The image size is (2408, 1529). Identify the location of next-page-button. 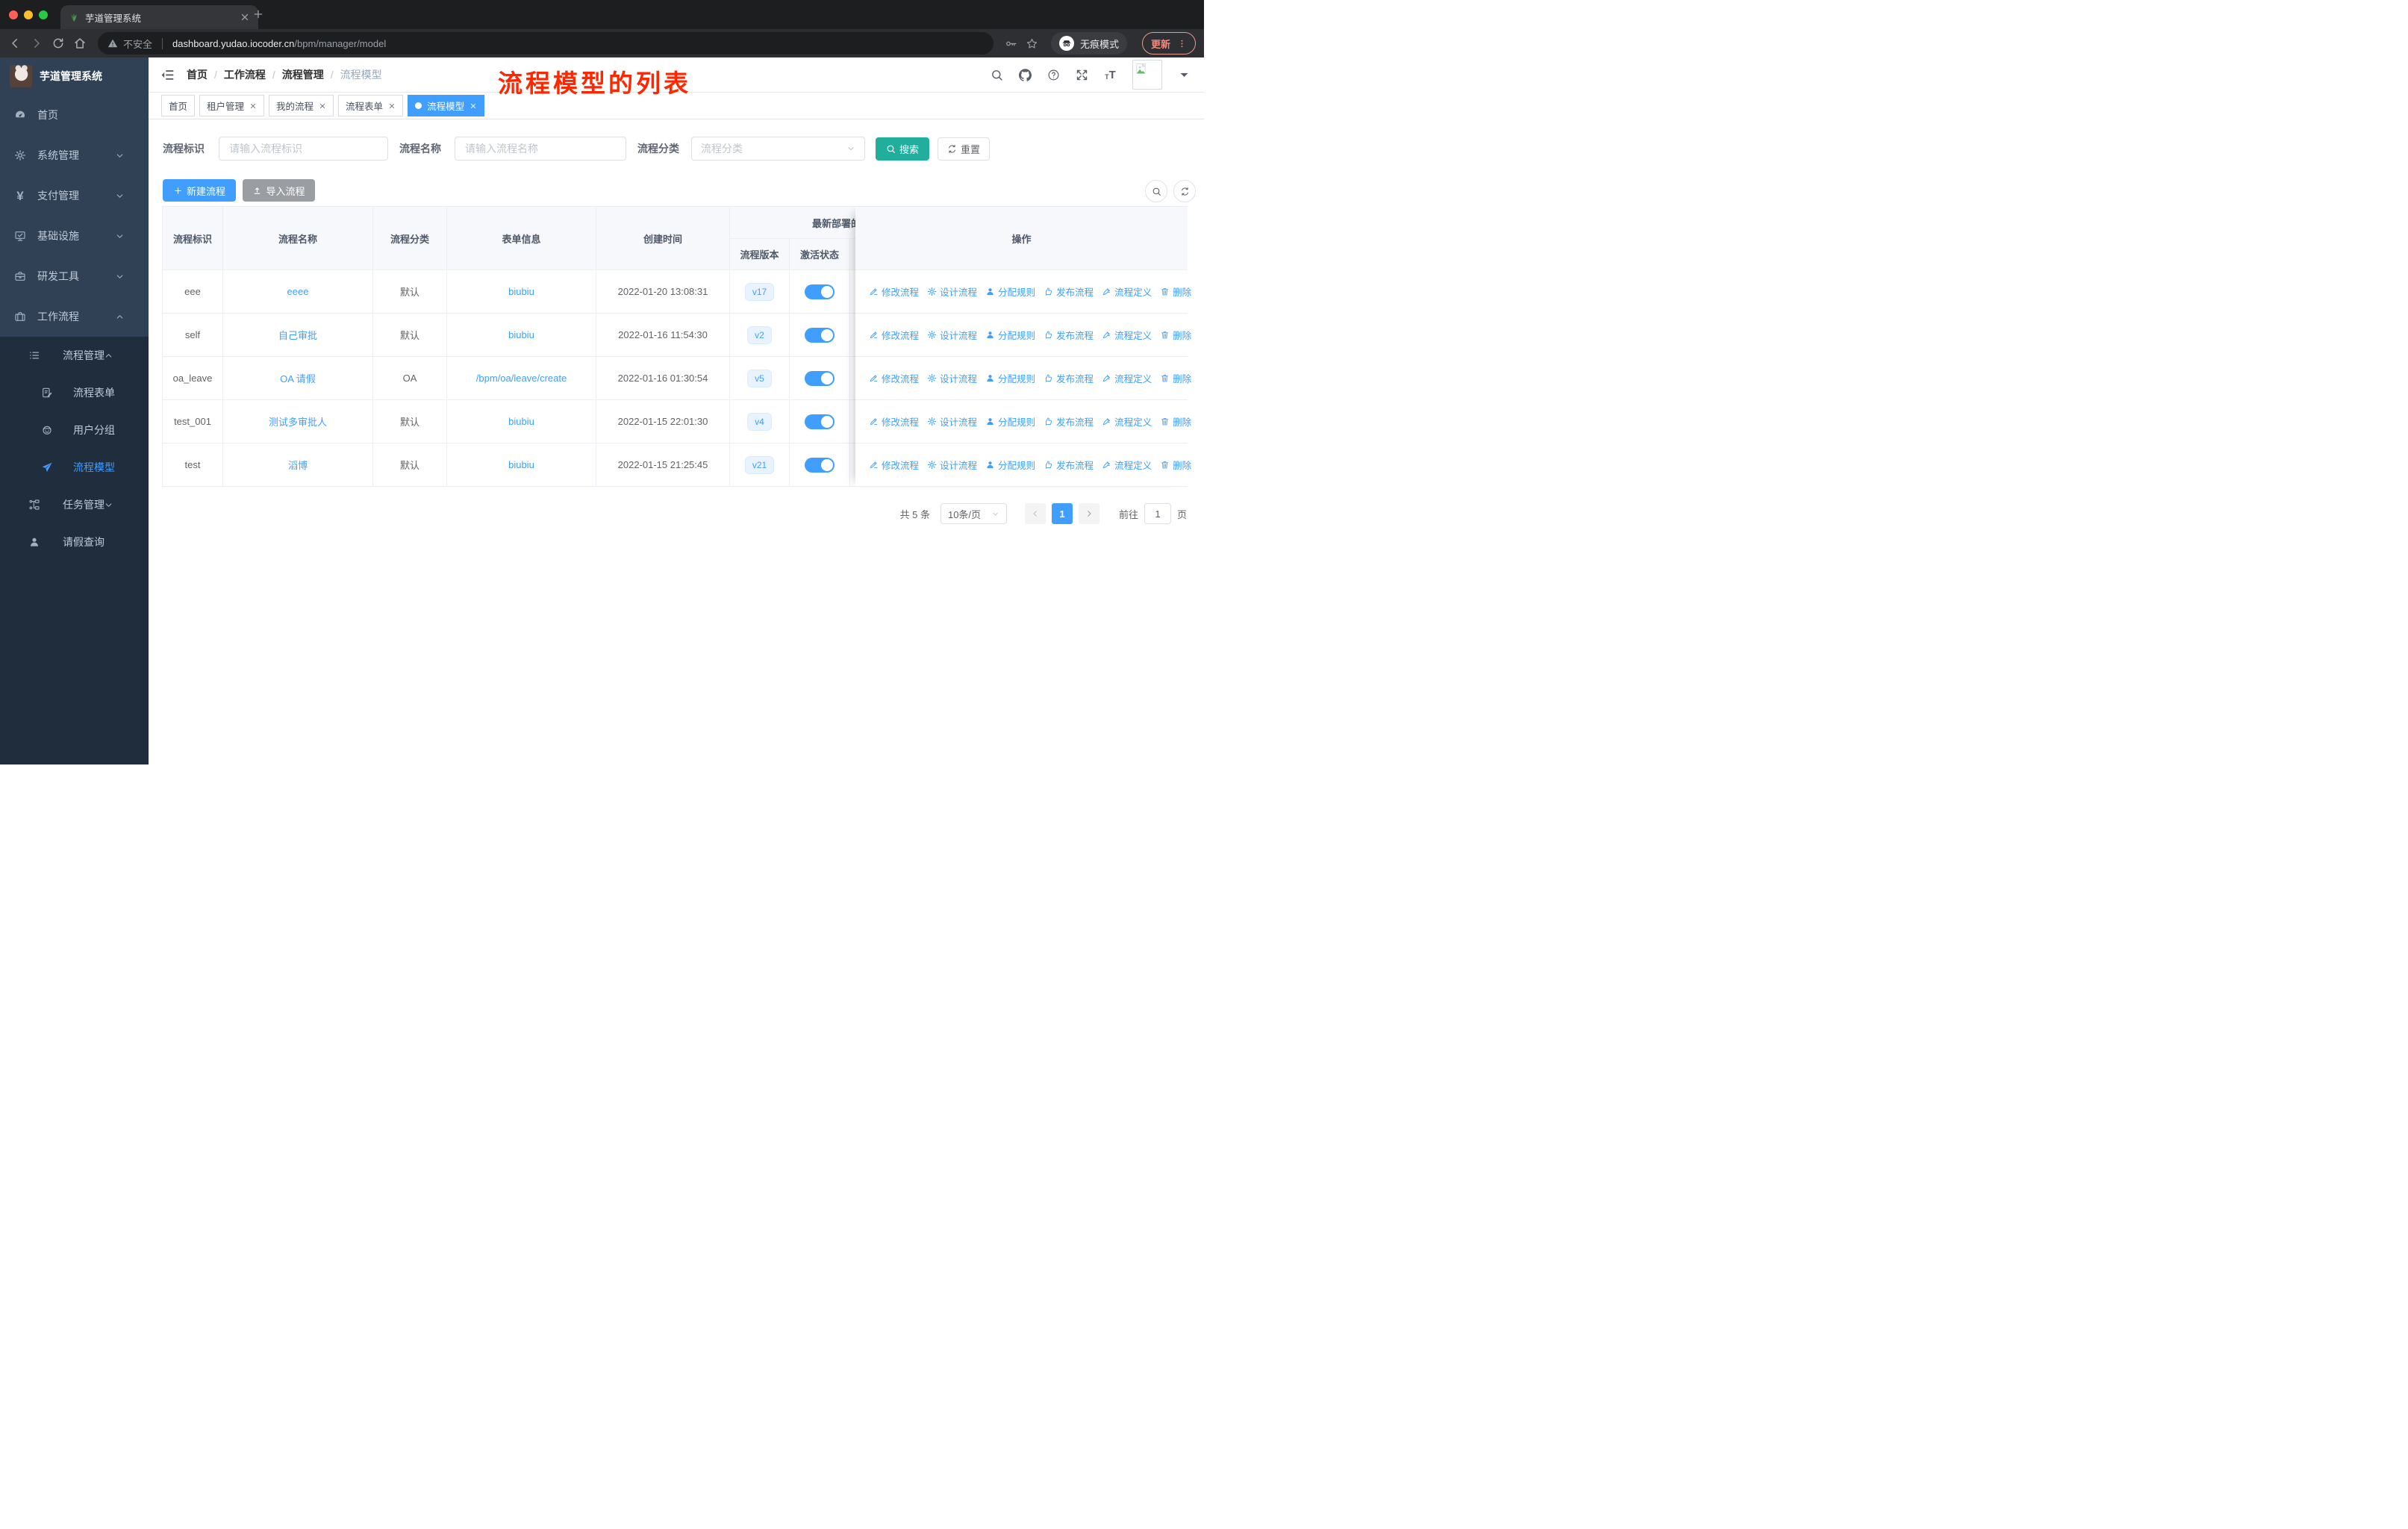
(1088, 513).